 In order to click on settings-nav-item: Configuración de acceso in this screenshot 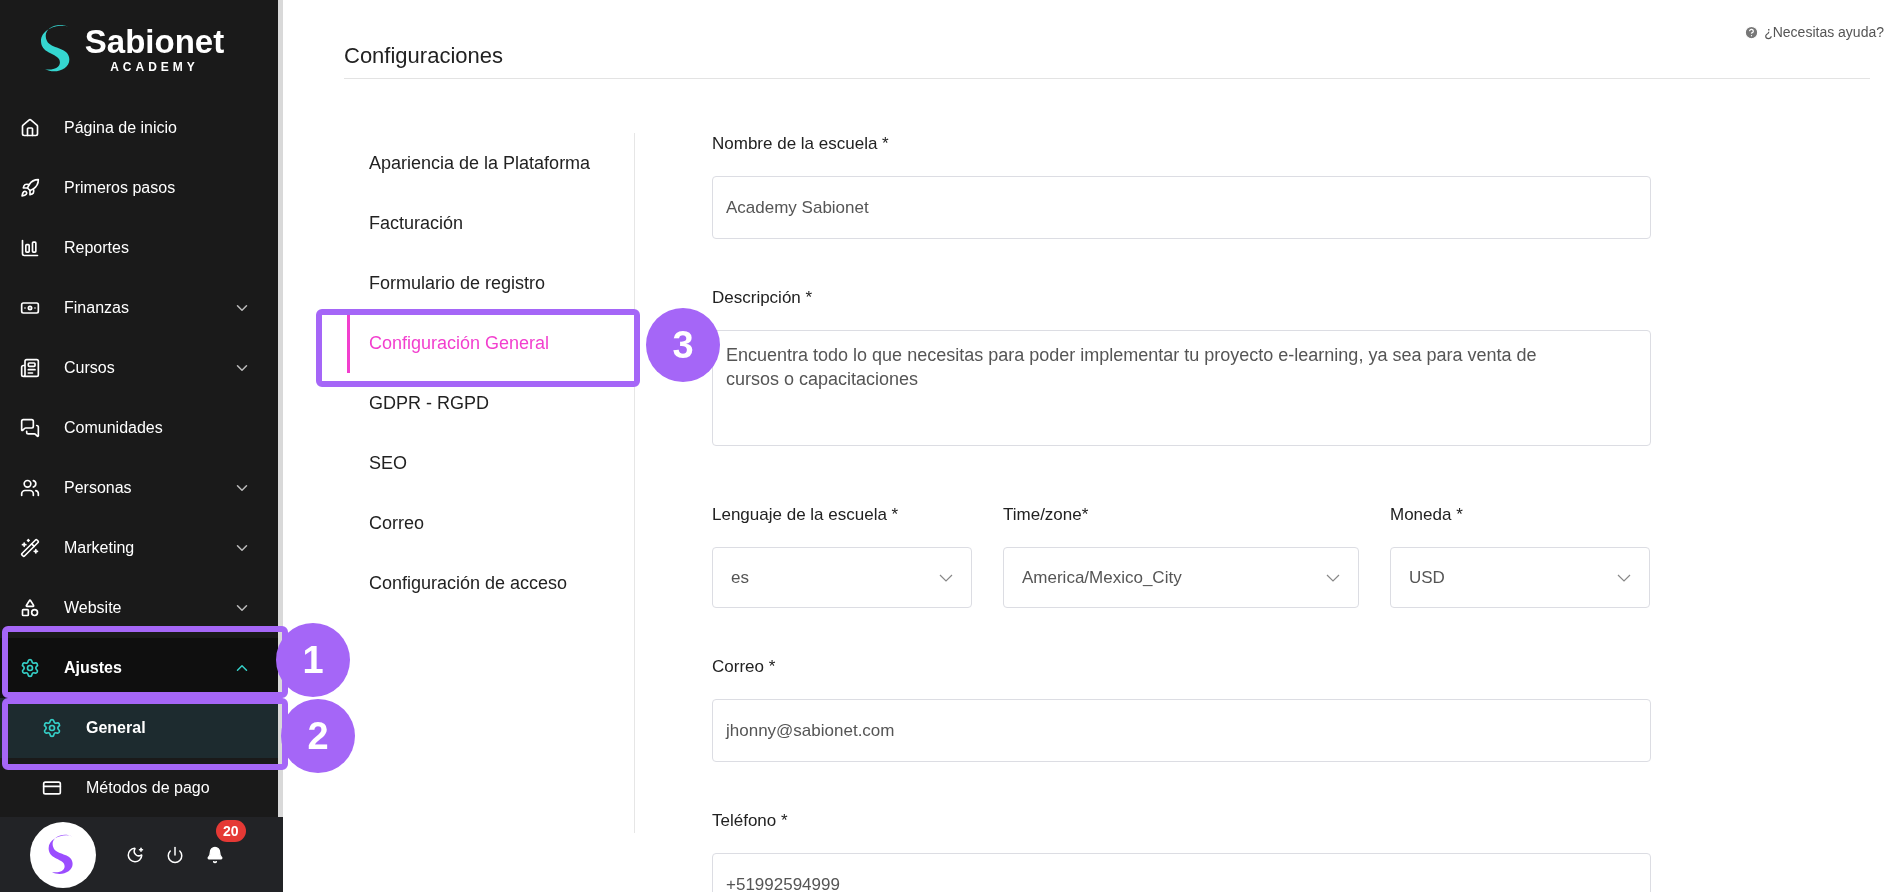, I will do `click(490, 583)`.